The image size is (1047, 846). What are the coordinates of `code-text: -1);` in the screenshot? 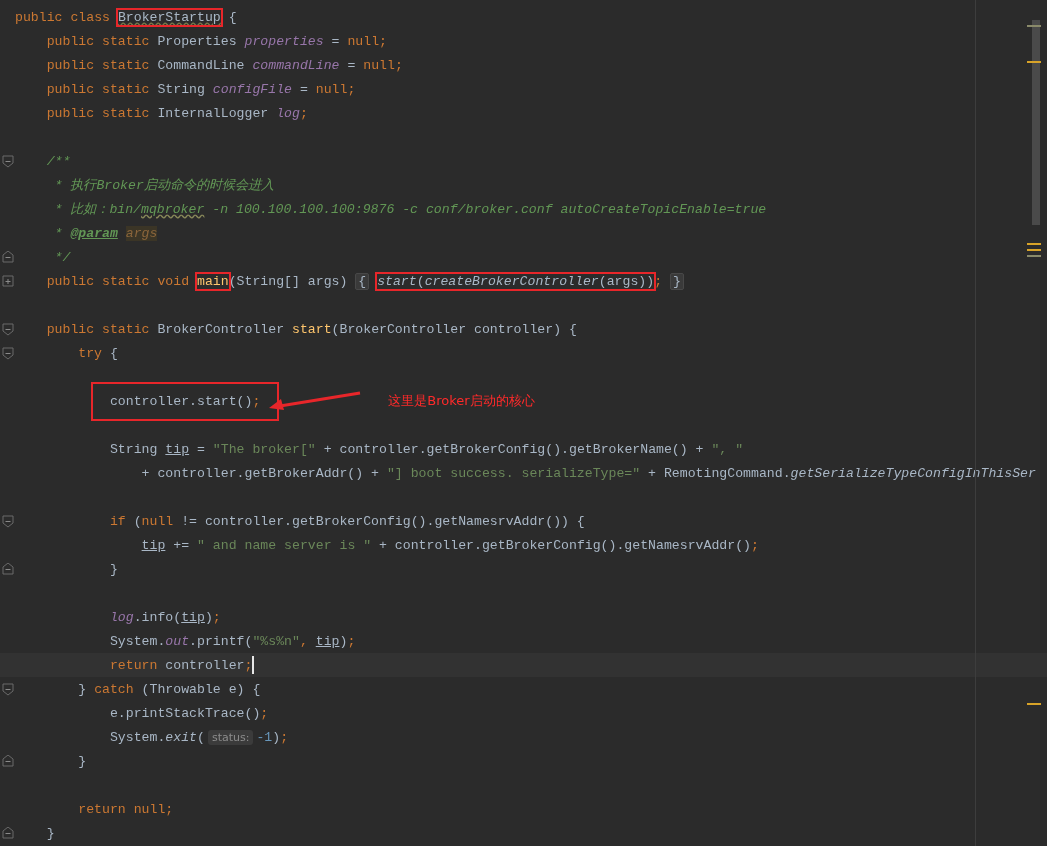 It's located at (272, 737).